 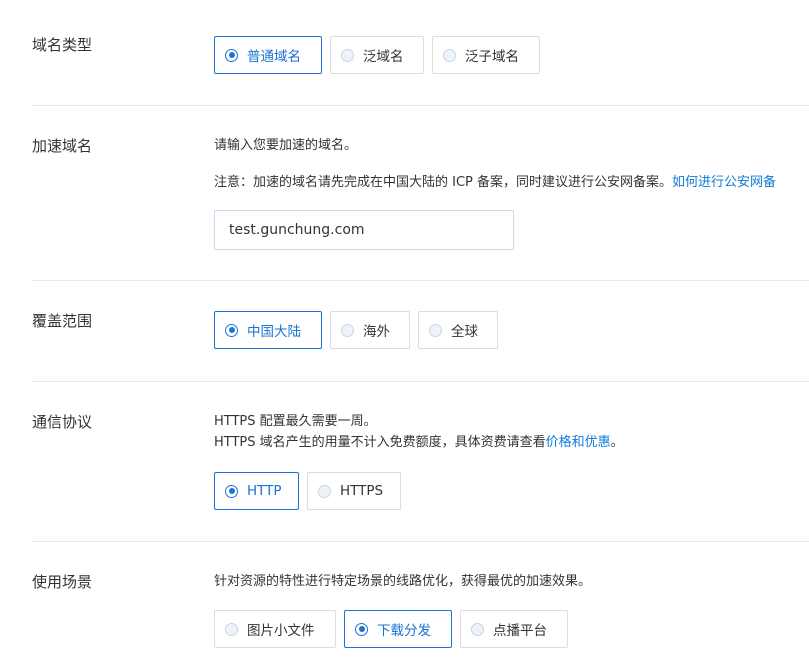 I want to click on domain-type-label: 域名类型, so click(x=62, y=45).